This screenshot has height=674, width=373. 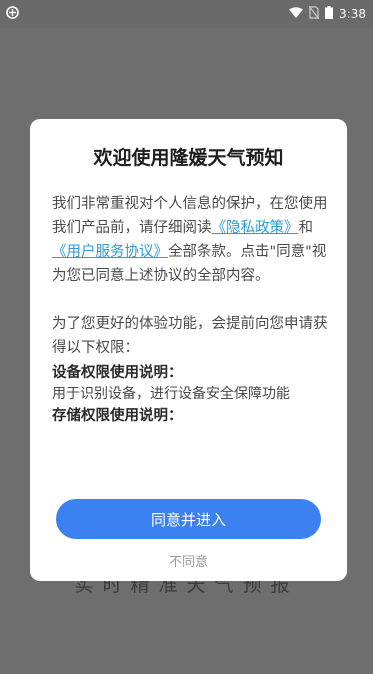 What do you see at coordinates (188, 560) in the screenshot?
I see `disagree-button: 不同意` at bounding box center [188, 560].